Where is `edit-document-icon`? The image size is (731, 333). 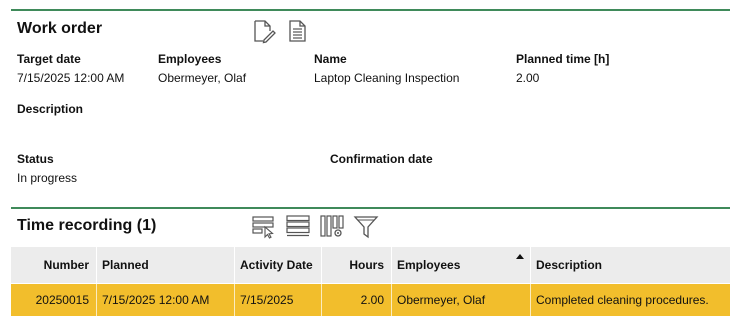 edit-document-icon is located at coordinates (264, 31).